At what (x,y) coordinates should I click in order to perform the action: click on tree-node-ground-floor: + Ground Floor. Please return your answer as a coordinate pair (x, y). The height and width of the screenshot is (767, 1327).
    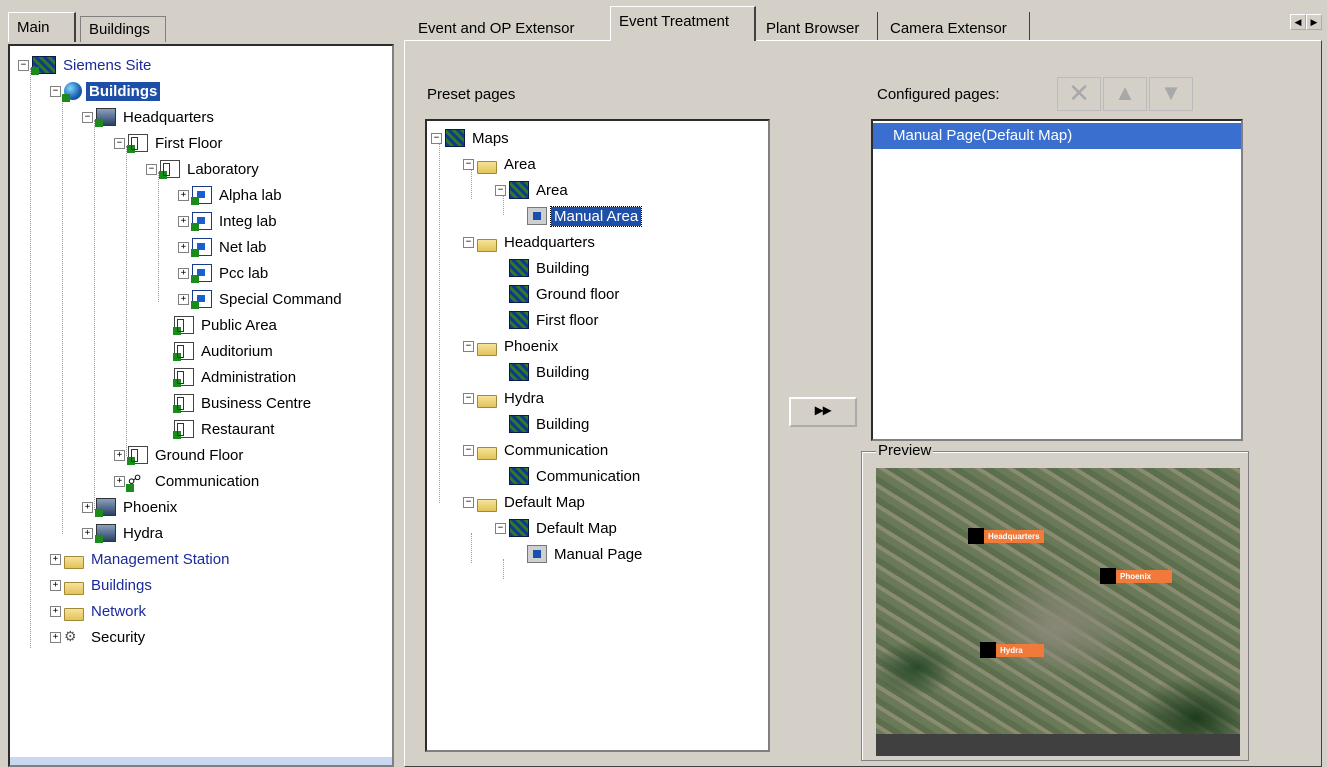
    Looking at the image, I should click on (180, 455).